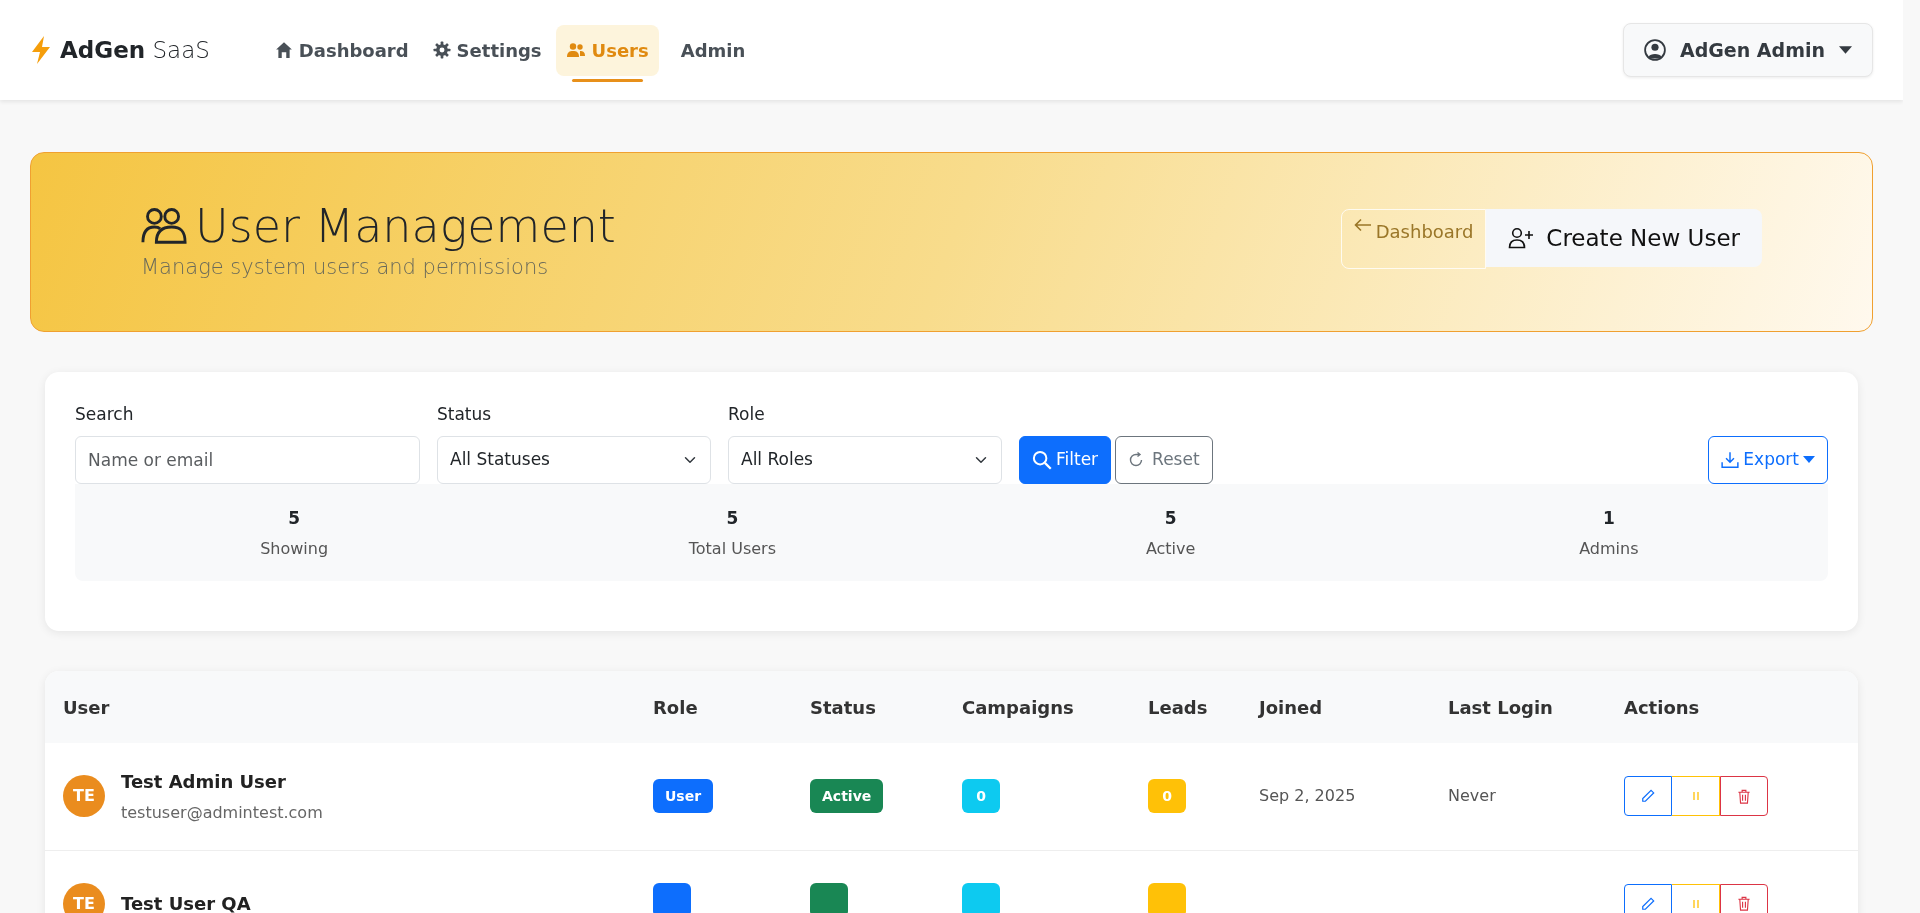 The image size is (1920, 913). I want to click on stat-label: Showing, so click(294, 549).